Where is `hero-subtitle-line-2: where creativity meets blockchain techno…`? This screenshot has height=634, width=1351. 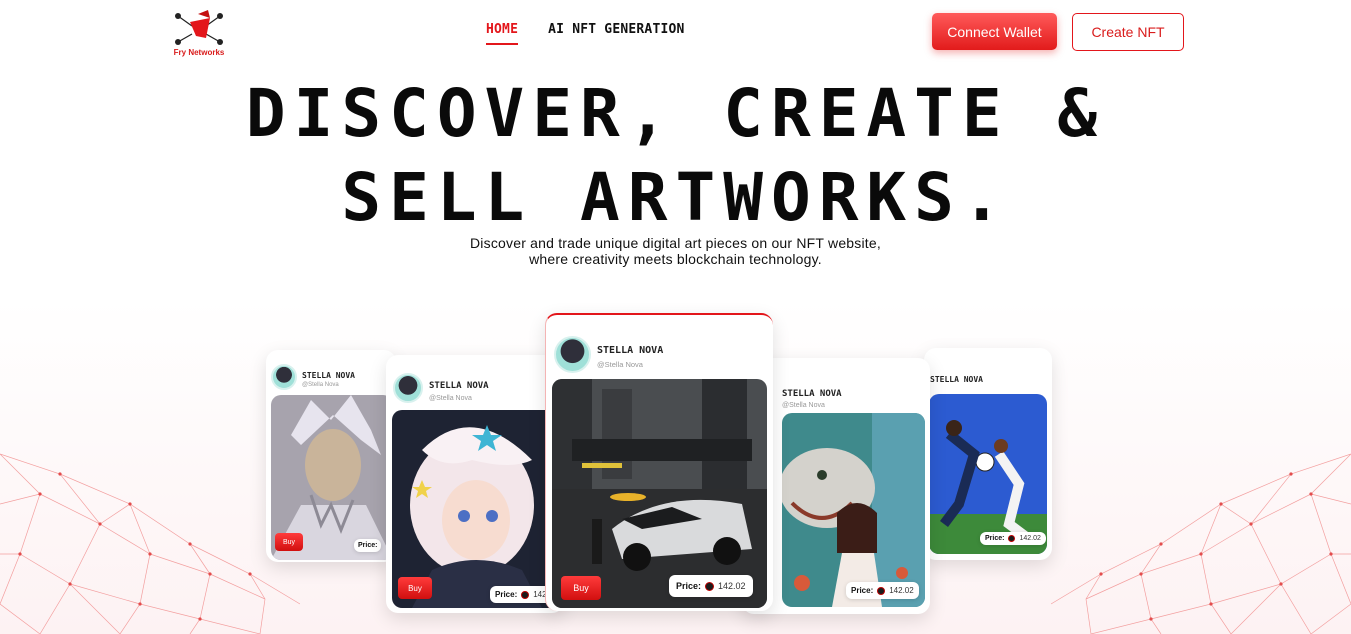 hero-subtitle-line-2: where creativity meets blockchain techno… is located at coordinates (675, 259).